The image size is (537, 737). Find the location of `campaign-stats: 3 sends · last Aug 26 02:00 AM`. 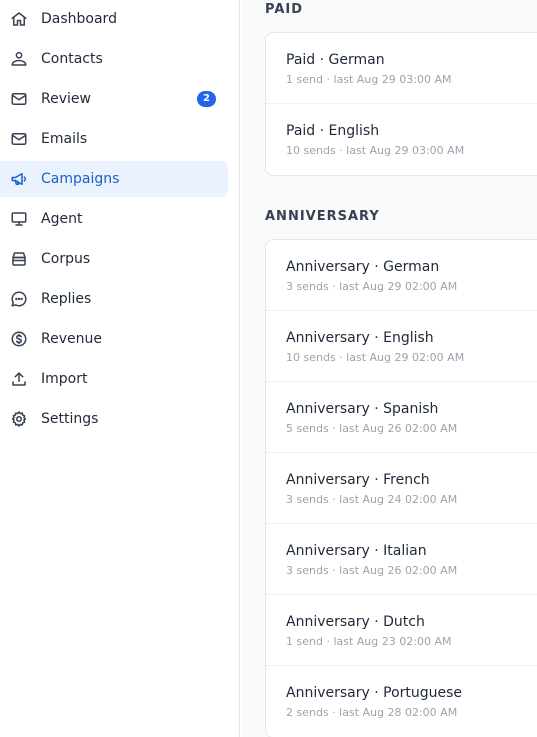

campaign-stats: 3 sends · last Aug 26 02:00 AM is located at coordinates (372, 570).